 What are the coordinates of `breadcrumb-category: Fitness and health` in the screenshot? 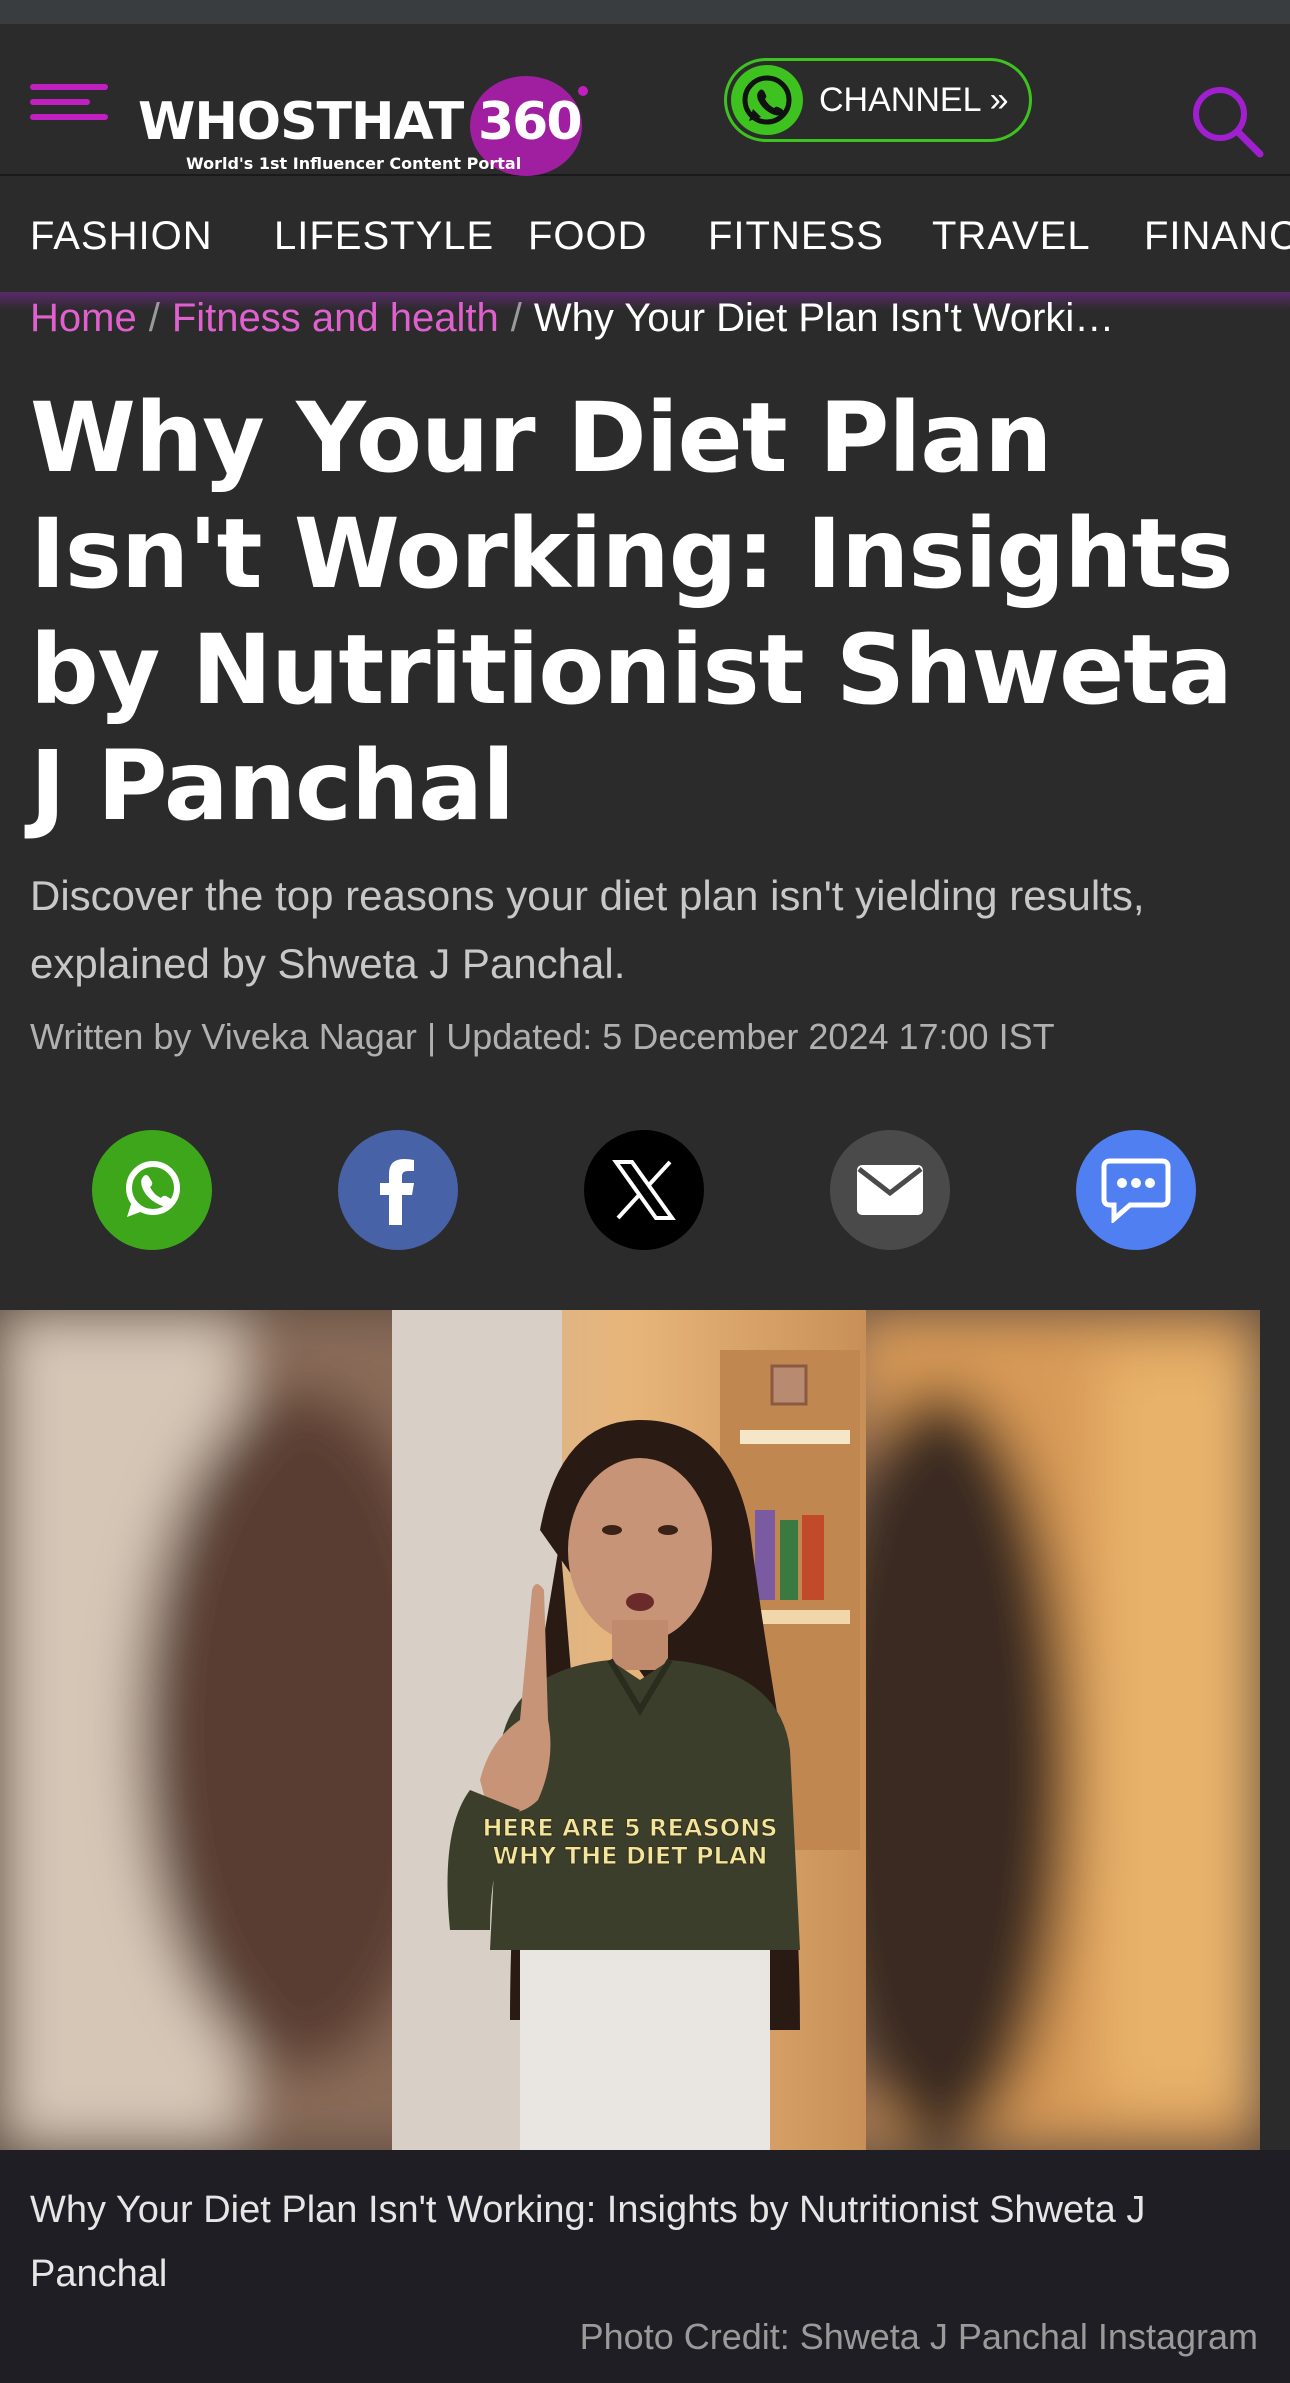 It's located at (335, 318).